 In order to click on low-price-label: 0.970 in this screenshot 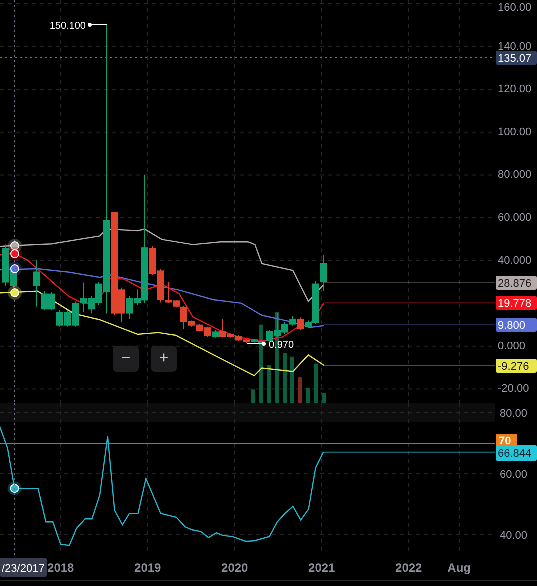, I will do `click(281, 345)`.